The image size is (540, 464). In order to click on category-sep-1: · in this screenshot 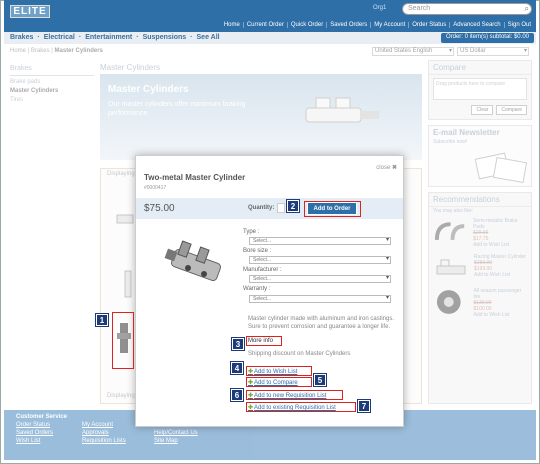, I will do `click(38, 37)`.